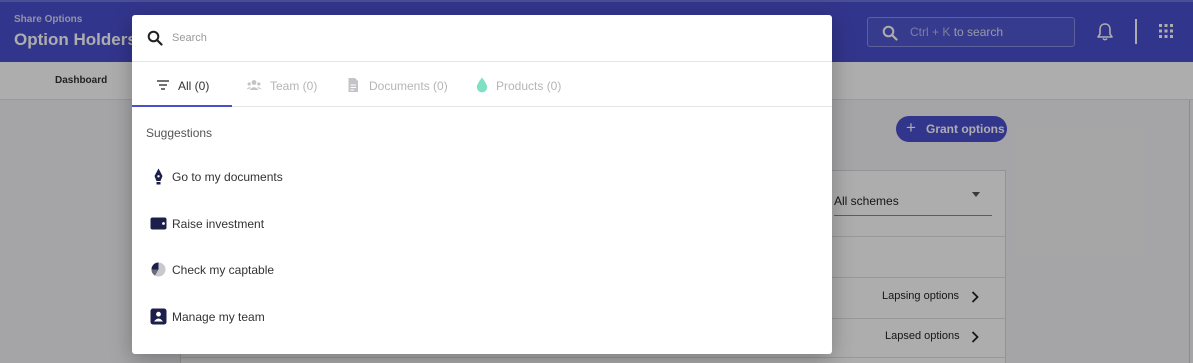 This screenshot has width=1193, height=363. I want to click on person-badge-icon, so click(158, 316).